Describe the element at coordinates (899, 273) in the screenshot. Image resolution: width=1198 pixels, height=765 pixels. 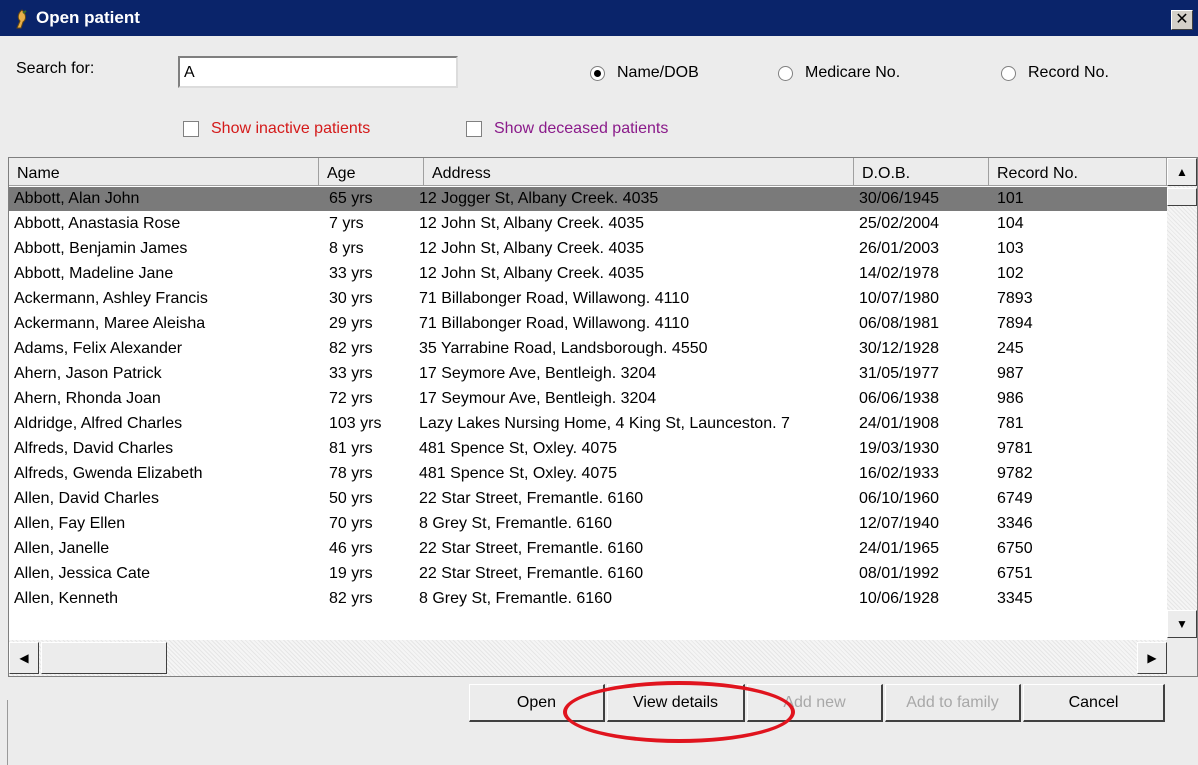
I see `table-cell: 14/02/1978` at that location.